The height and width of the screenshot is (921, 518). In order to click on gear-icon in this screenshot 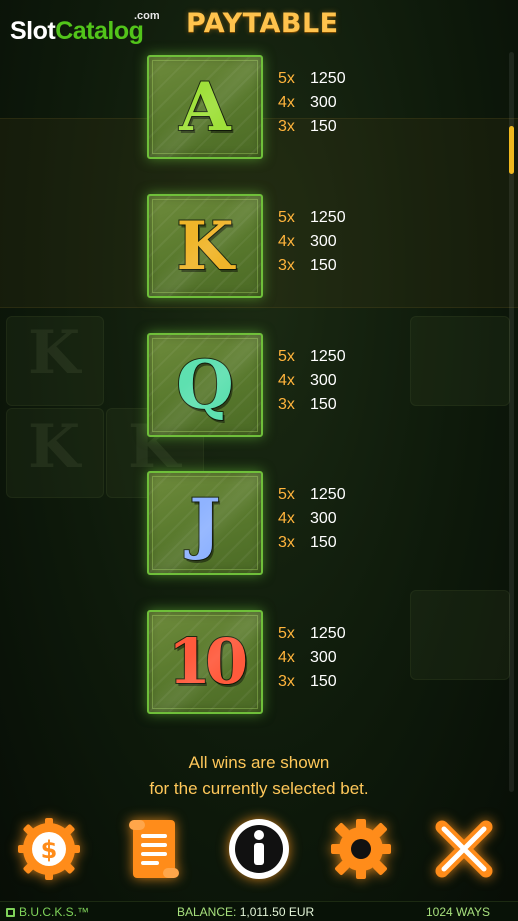, I will do `click(361, 849)`.